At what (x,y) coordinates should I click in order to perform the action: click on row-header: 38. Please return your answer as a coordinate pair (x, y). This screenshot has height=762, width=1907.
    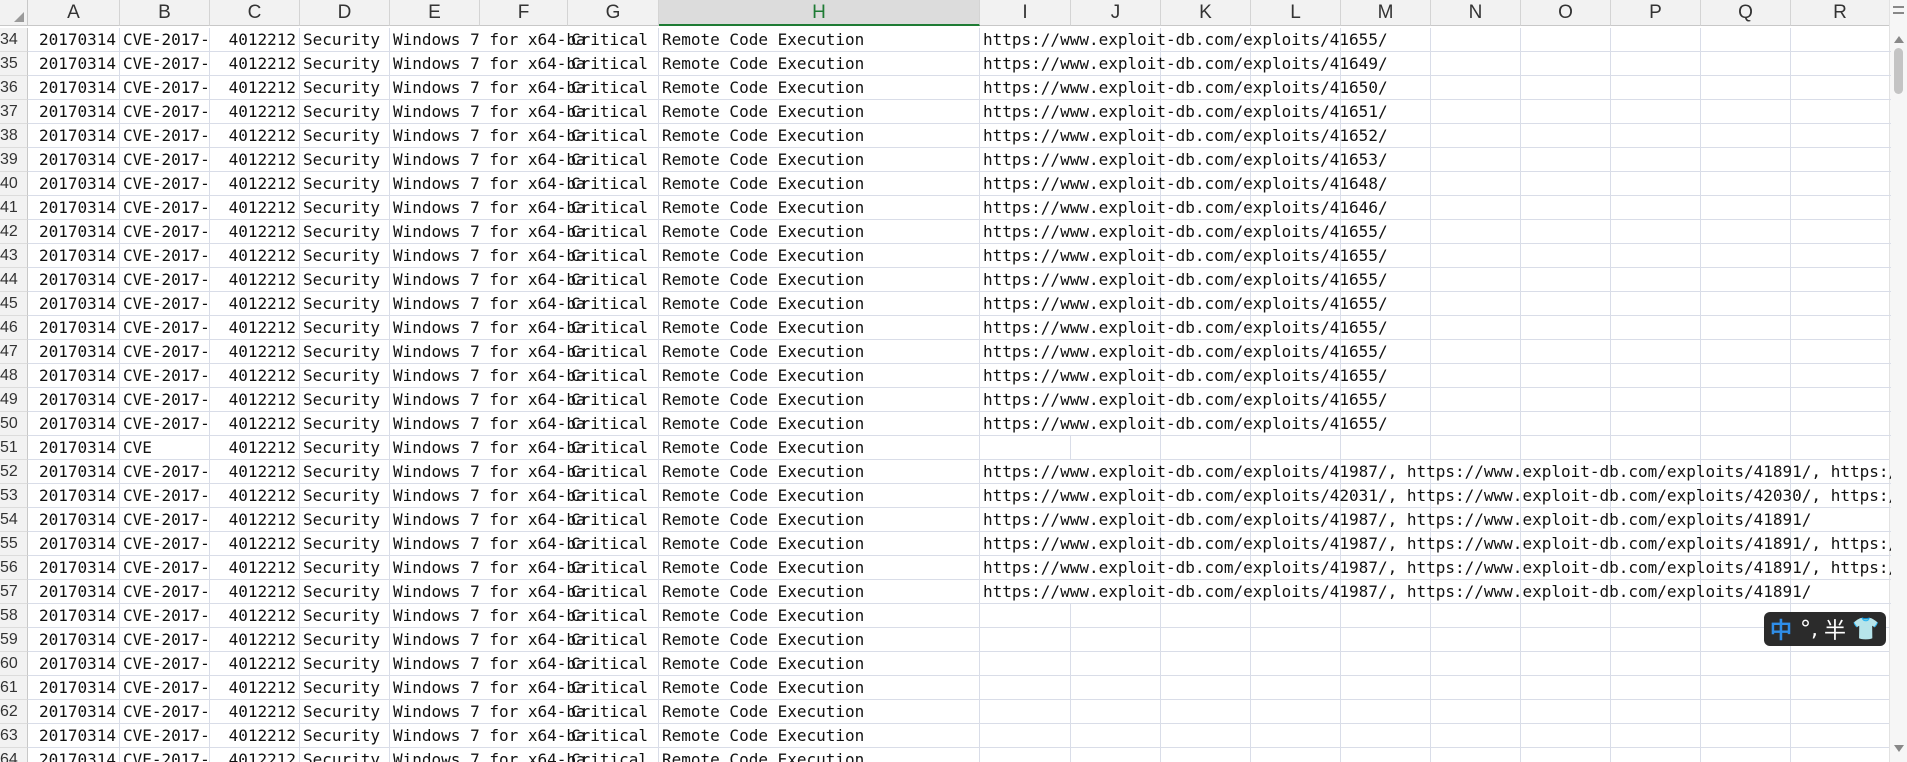
    Looking at the image, I should click on (14, 136).